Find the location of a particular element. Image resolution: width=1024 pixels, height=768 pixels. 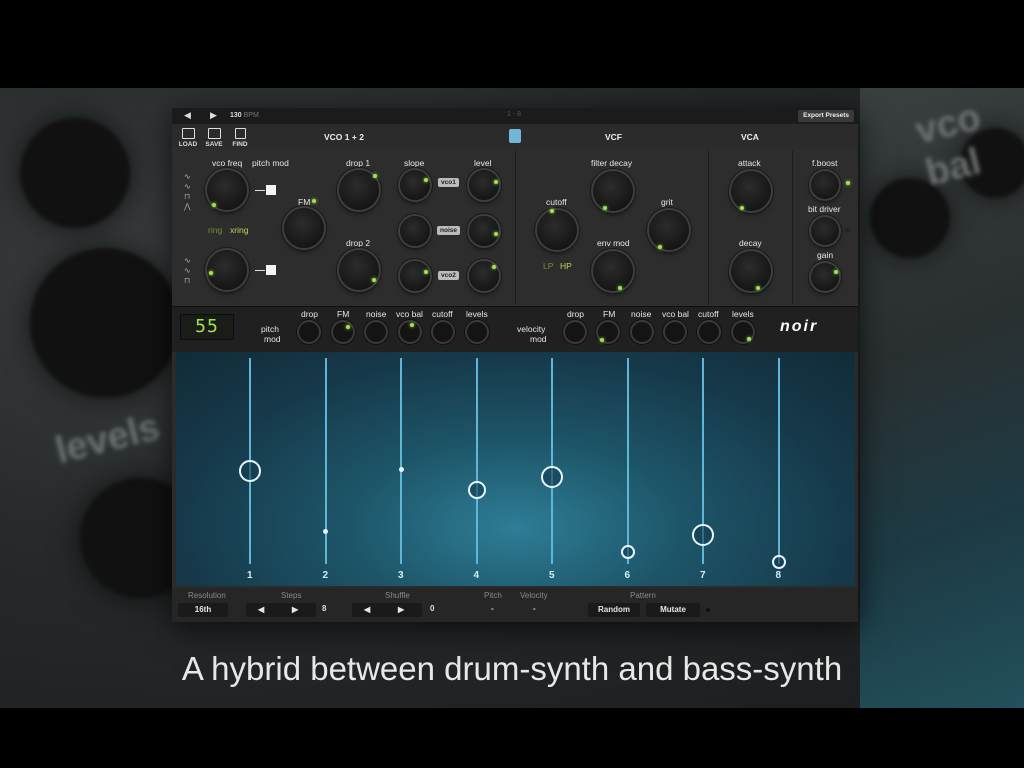

lp-toggle: LP is located at coordinates (548, 266).